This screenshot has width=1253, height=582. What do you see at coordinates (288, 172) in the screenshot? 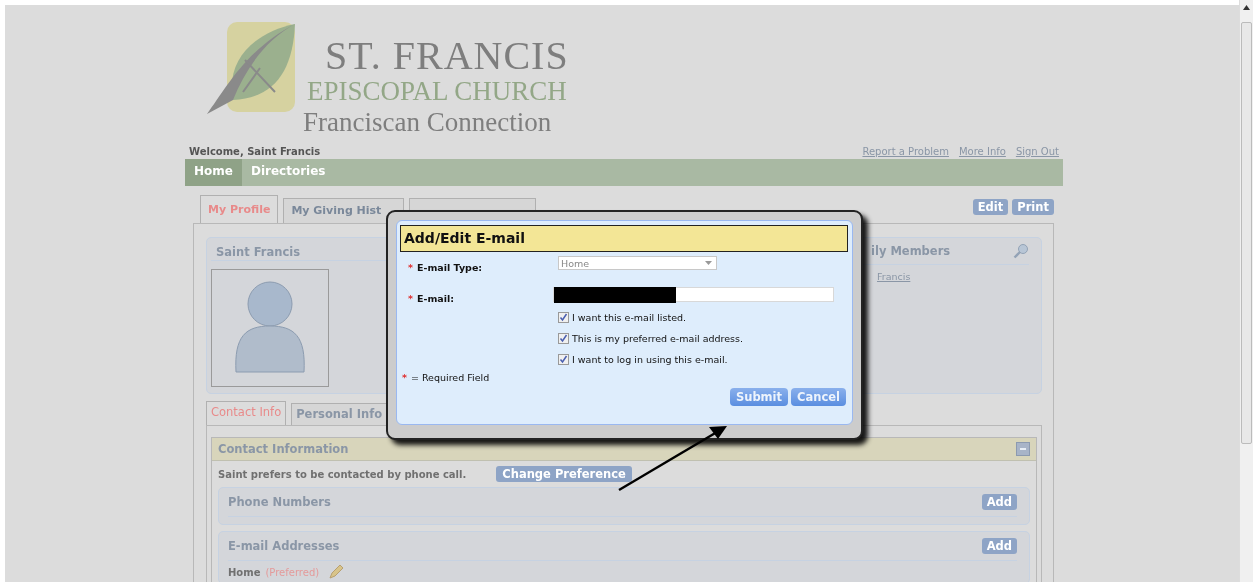
I see `nav-item: Directories` at bounding box center [288, 172].